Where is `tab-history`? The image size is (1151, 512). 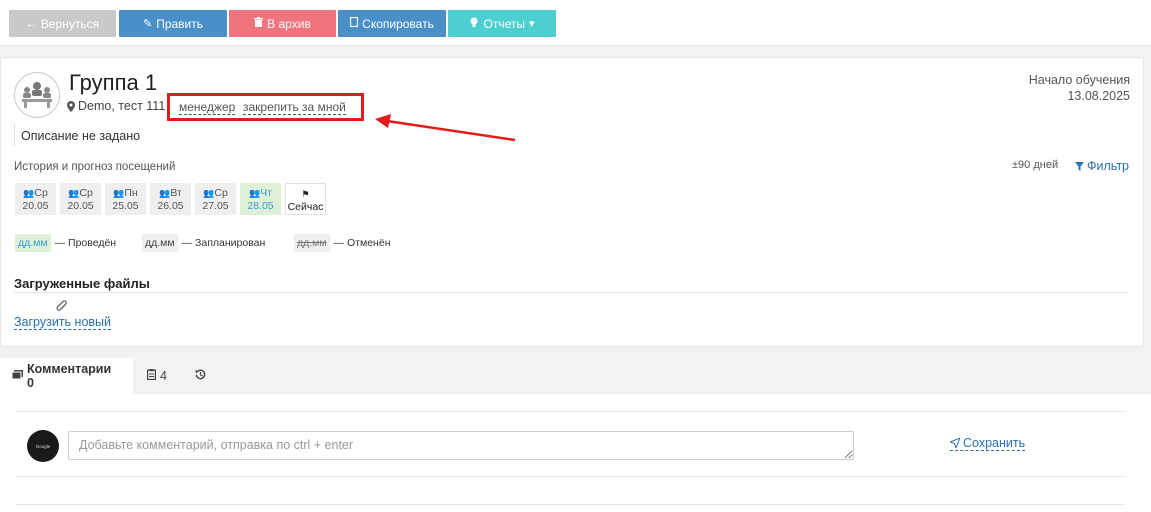 tab-history is located at coordinates (200, 376).